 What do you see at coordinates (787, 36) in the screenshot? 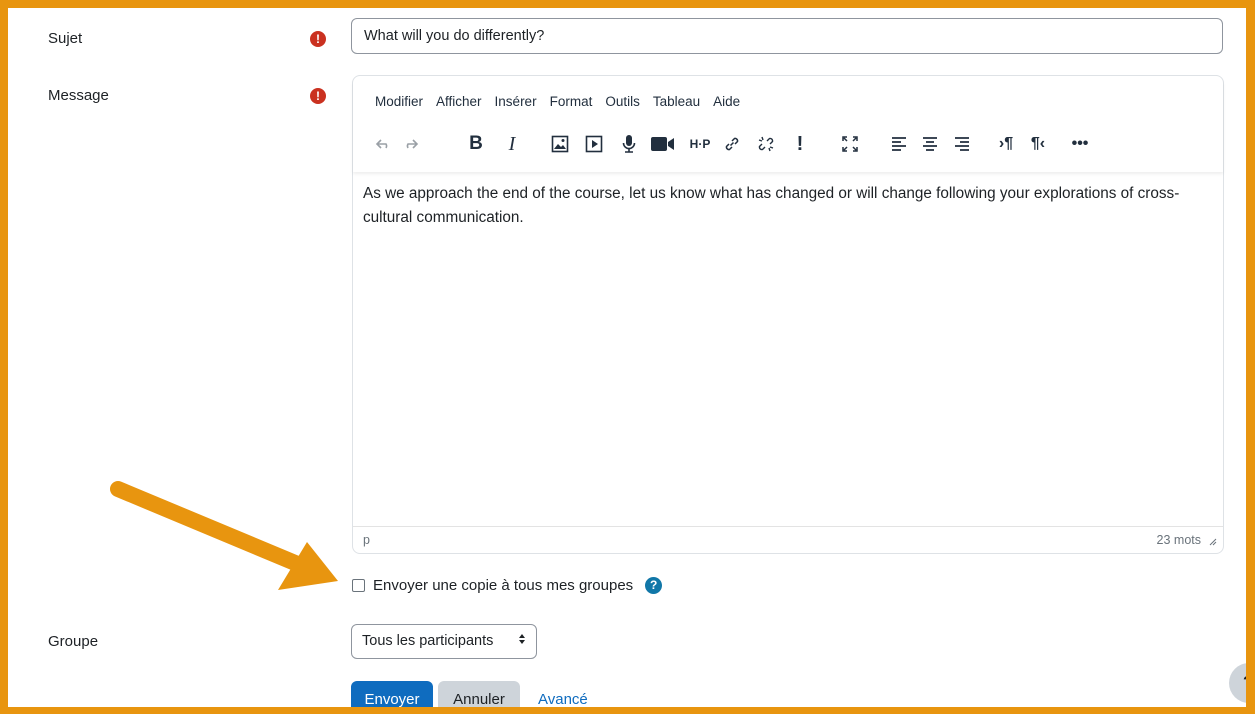
I see `subject-input` at bounding box center [787, 36].